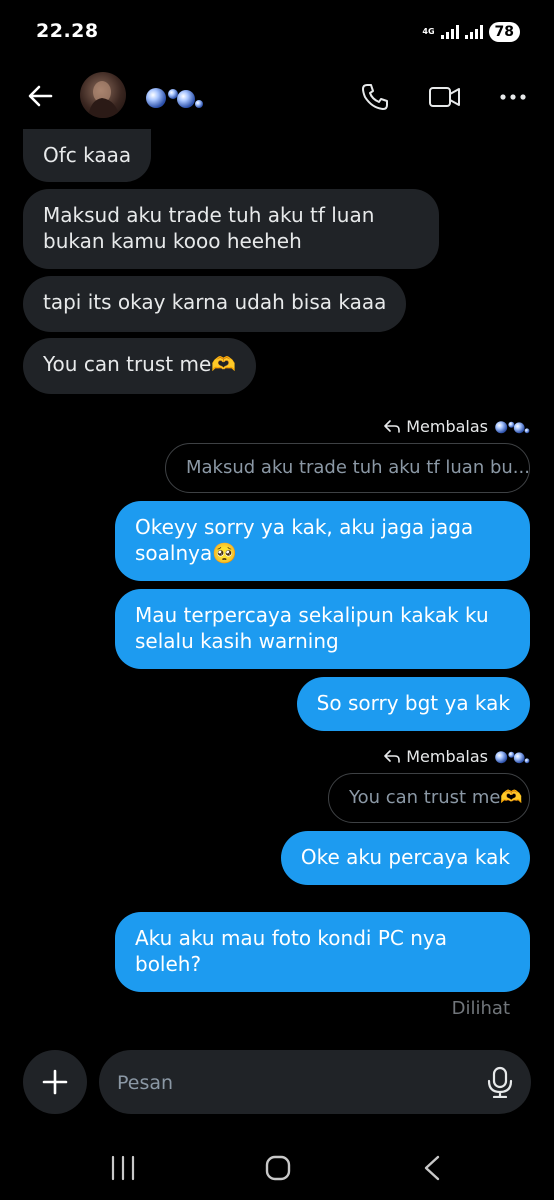 The width and height of the screenshot is (554, 1200). What do you see at coordinates (67, 31) in the screenshot?
I see `status-time: 22.28` at bounding box center [67, 31].